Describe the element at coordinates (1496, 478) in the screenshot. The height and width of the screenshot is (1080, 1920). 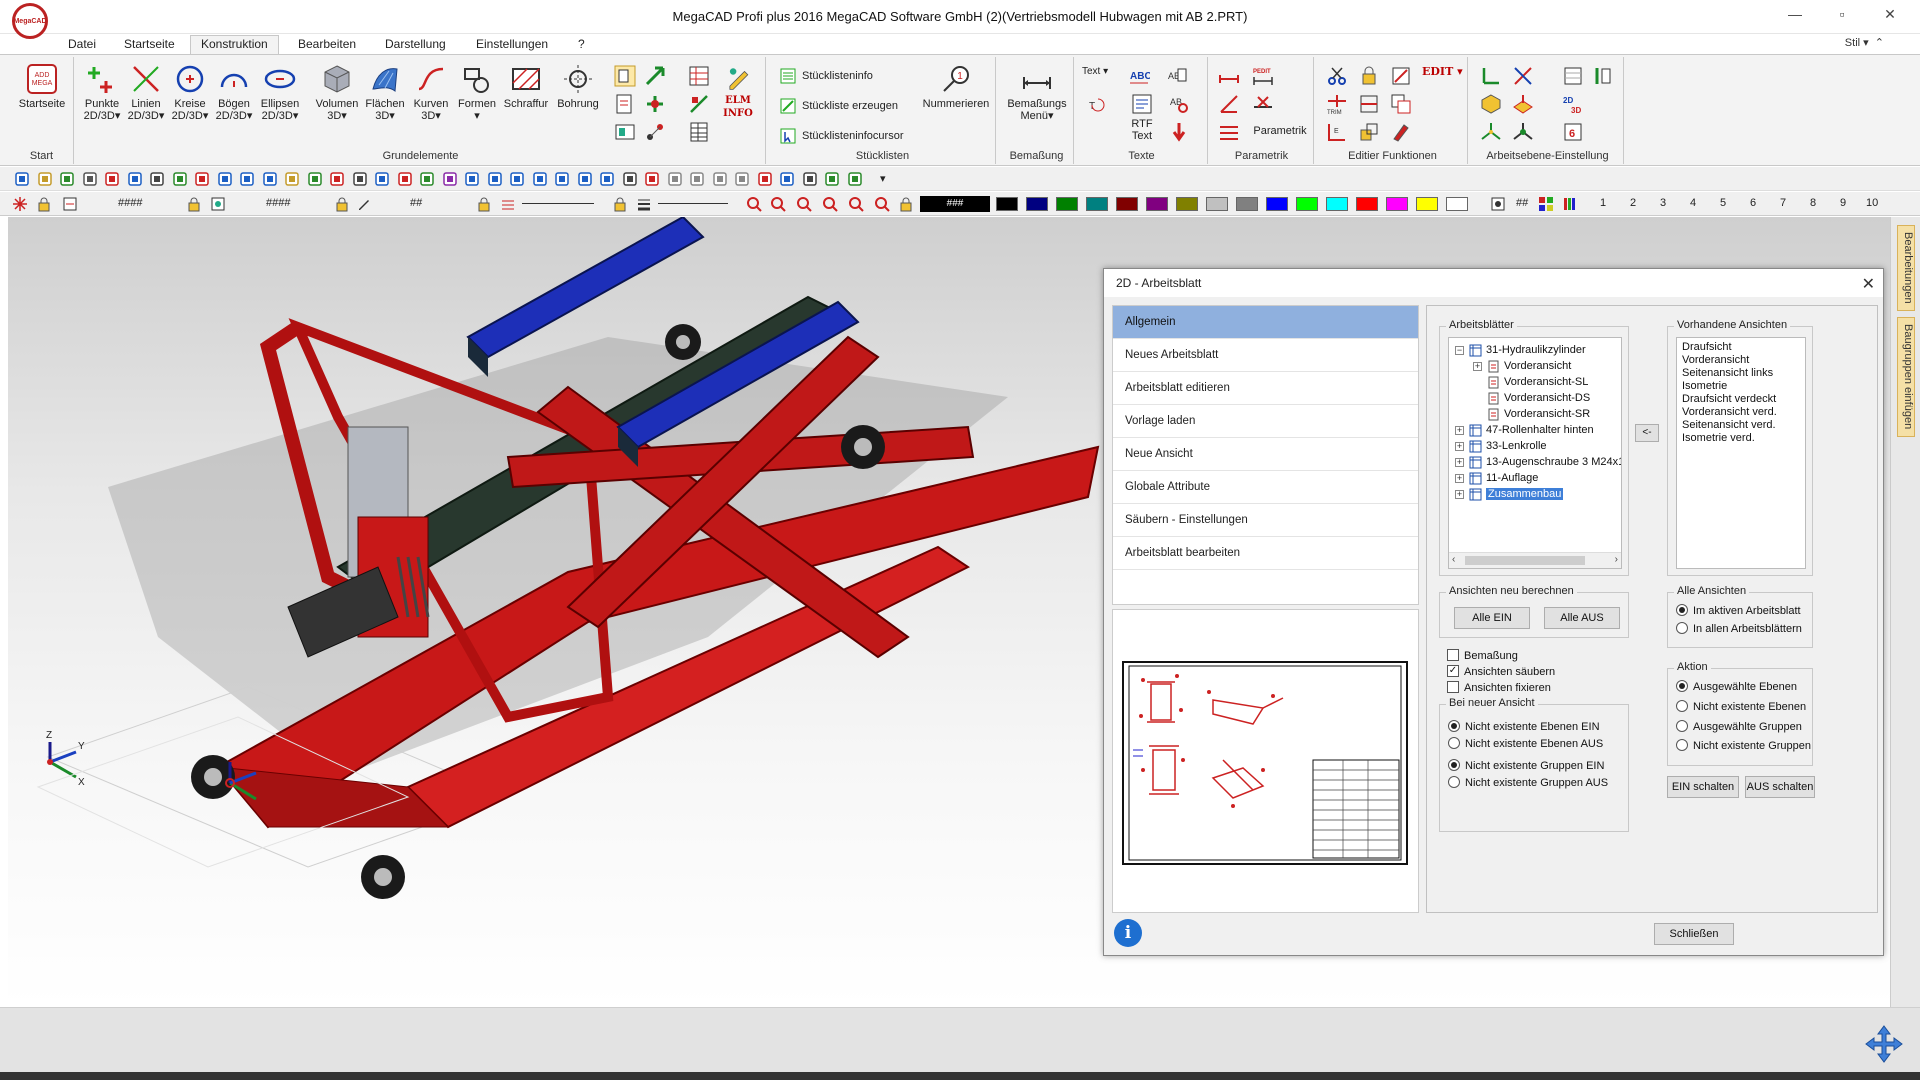
I see `tree-sheet-node: +11-Auflage` at that location.